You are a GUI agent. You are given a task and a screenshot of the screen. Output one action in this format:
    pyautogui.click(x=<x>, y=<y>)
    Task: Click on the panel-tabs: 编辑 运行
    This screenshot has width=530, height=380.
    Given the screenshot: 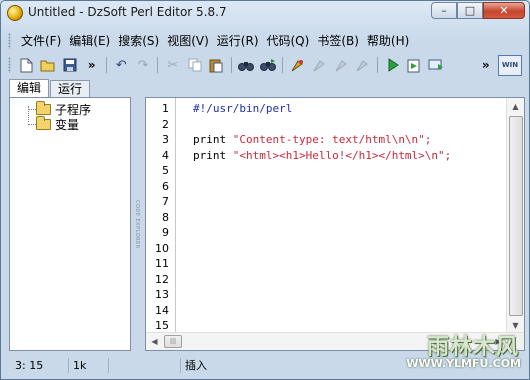 What is the action you would take?
    pyautogui.click(x=50, y=88)
    